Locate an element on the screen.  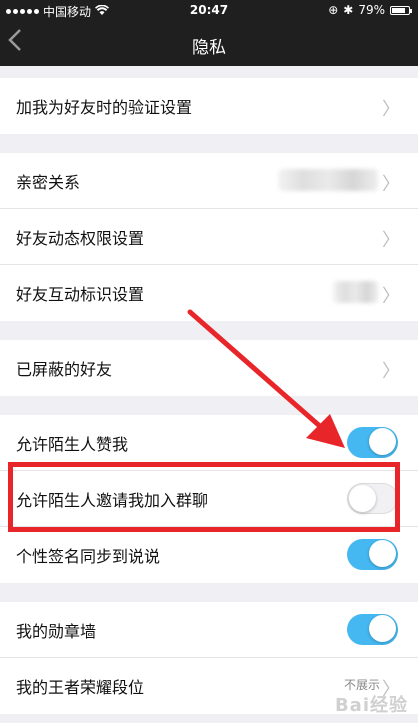
row-allow-stranger-group-invite: 允许陌生人邀请我加入群聊 is located at coordinates (209, 499).